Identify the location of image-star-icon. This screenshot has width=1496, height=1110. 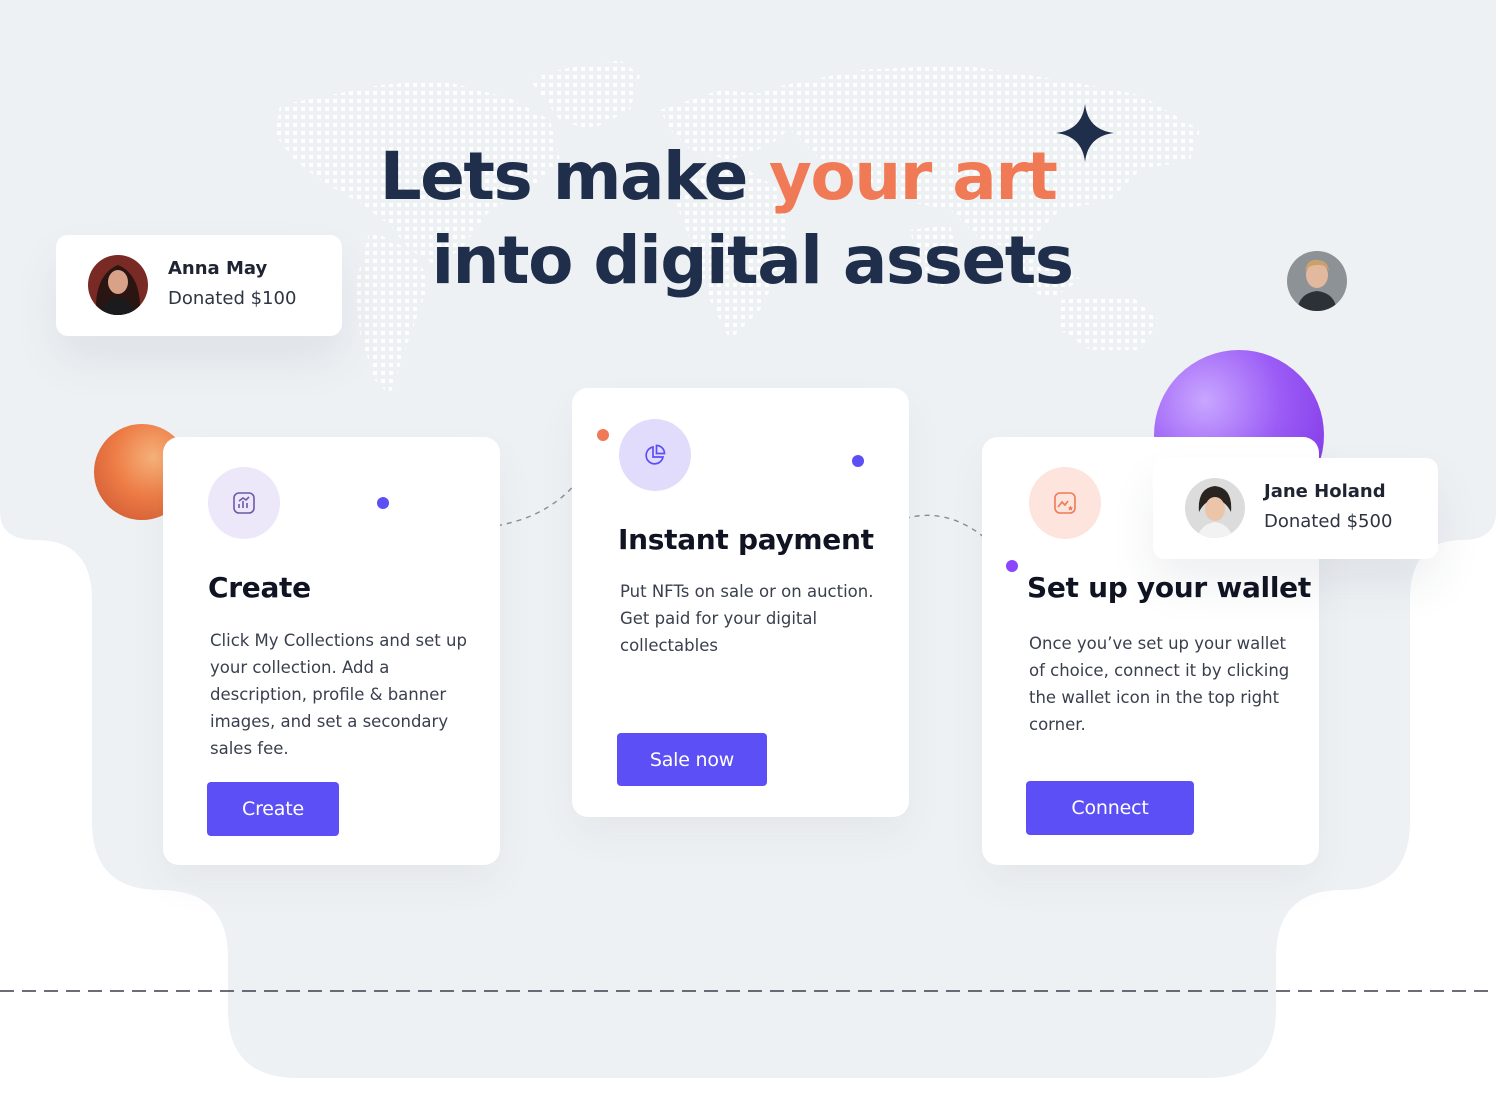
(1065, 503).